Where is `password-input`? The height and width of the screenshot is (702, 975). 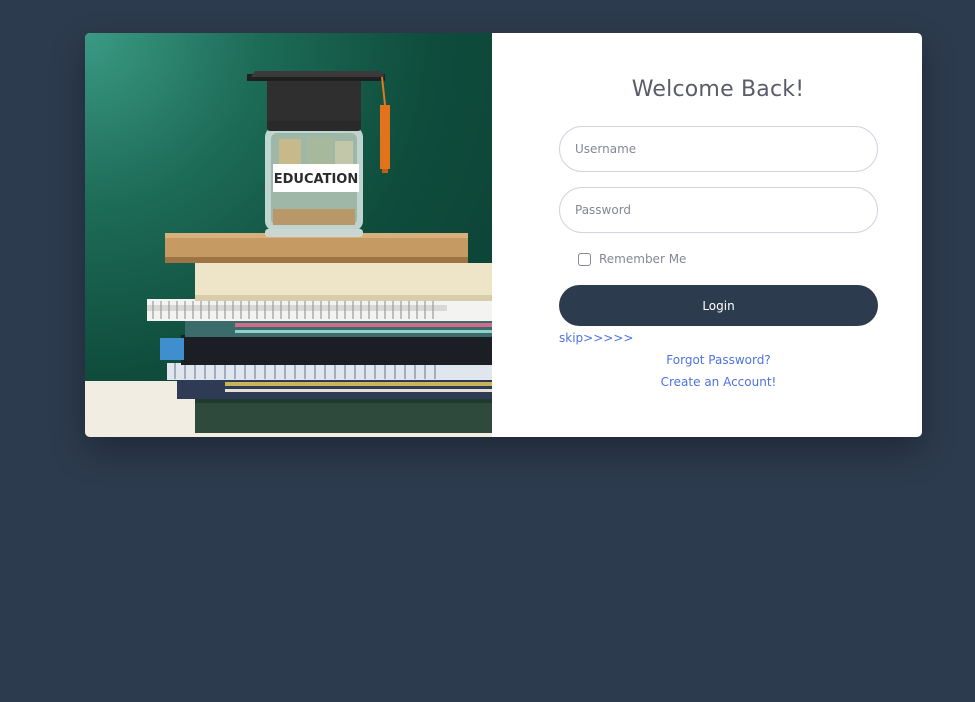 password-input is located at coordinates (718, 210).